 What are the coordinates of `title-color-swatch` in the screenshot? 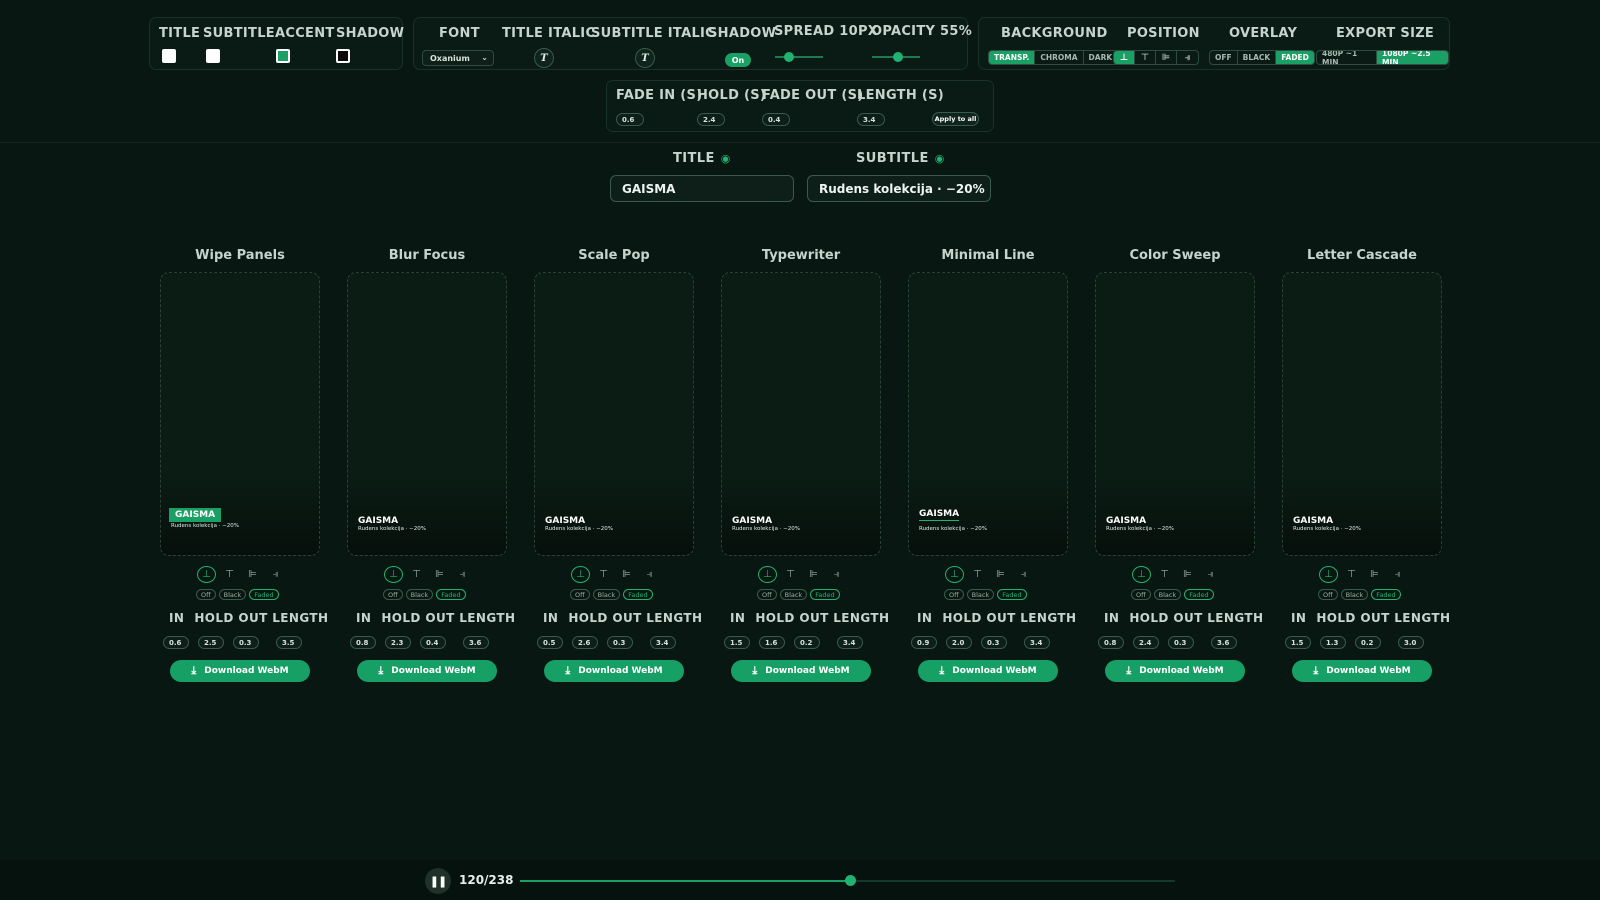 It's located at (169, 56).